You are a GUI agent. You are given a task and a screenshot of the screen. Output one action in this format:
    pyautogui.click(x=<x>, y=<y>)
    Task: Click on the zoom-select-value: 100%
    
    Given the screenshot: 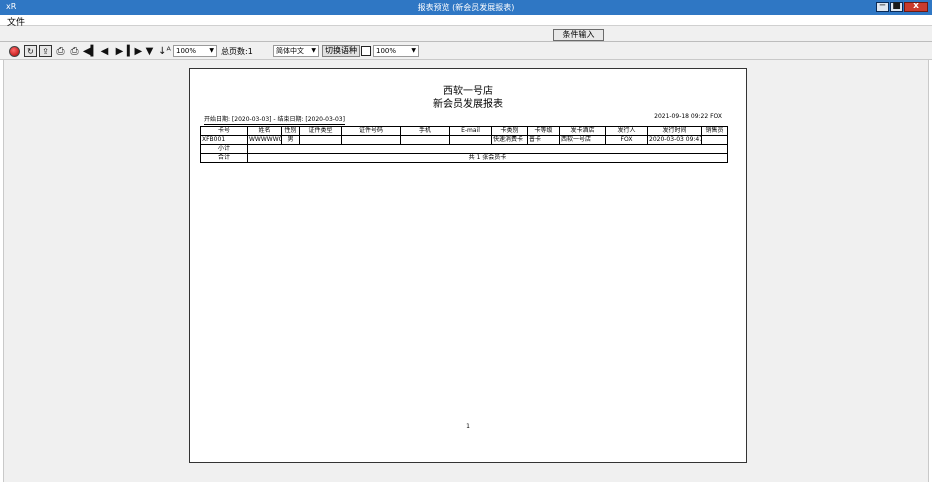 What is the action you would take?
    pyautogui.click(x=186, y=51)
    